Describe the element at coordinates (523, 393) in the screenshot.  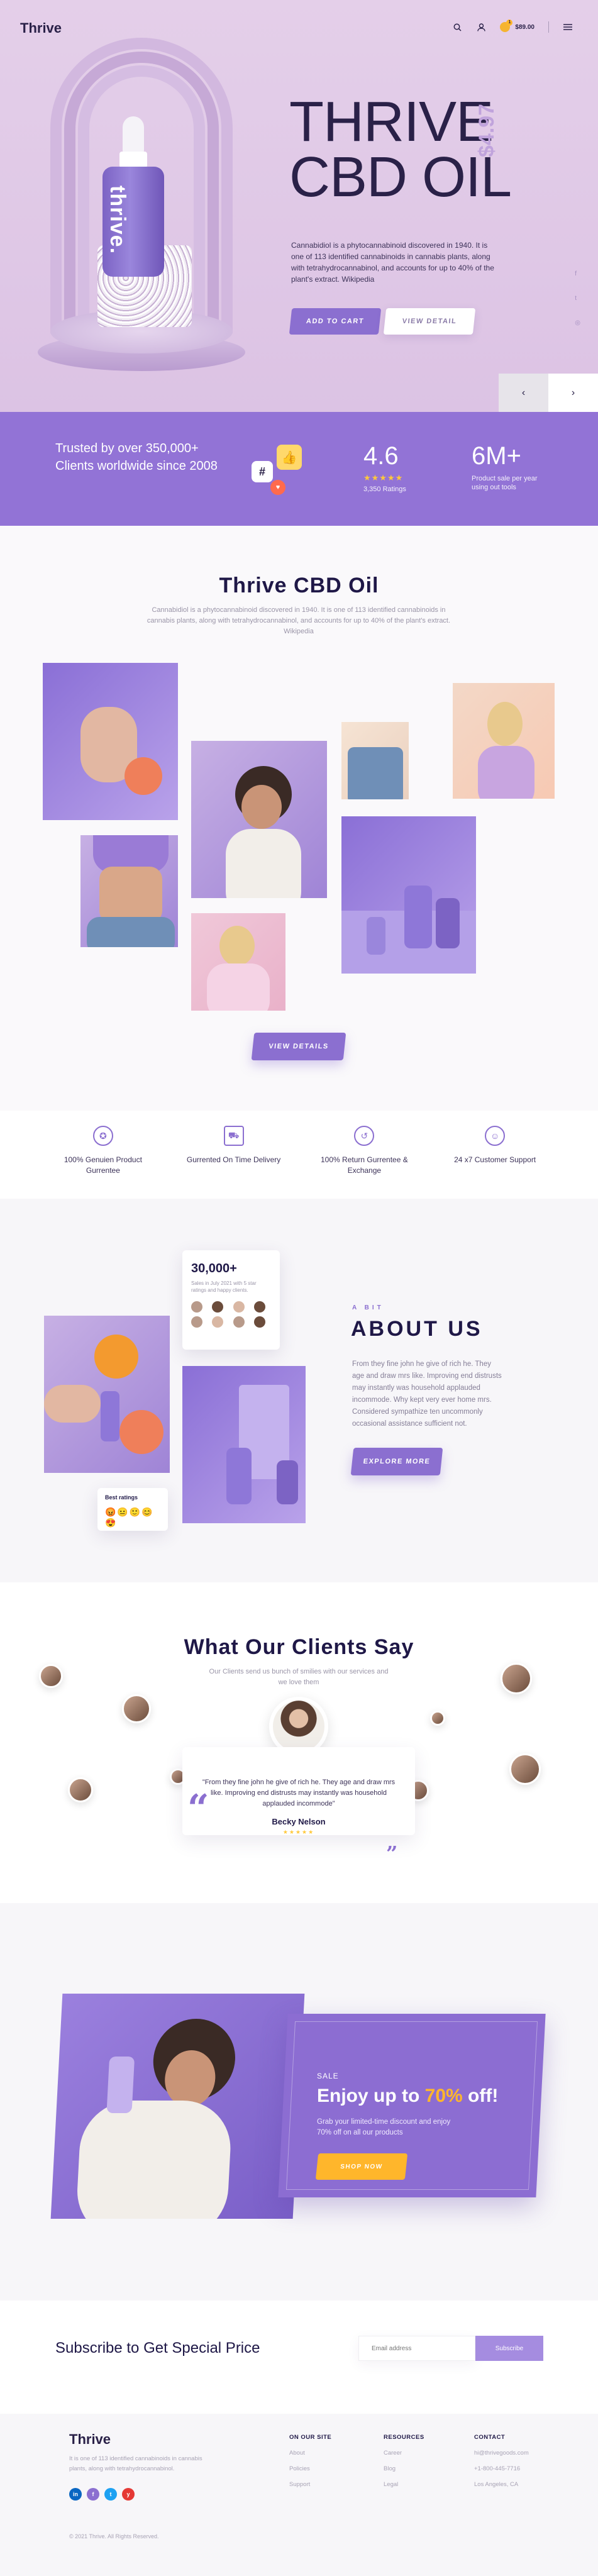
I see `slider-prev-button: ‹` at that location.